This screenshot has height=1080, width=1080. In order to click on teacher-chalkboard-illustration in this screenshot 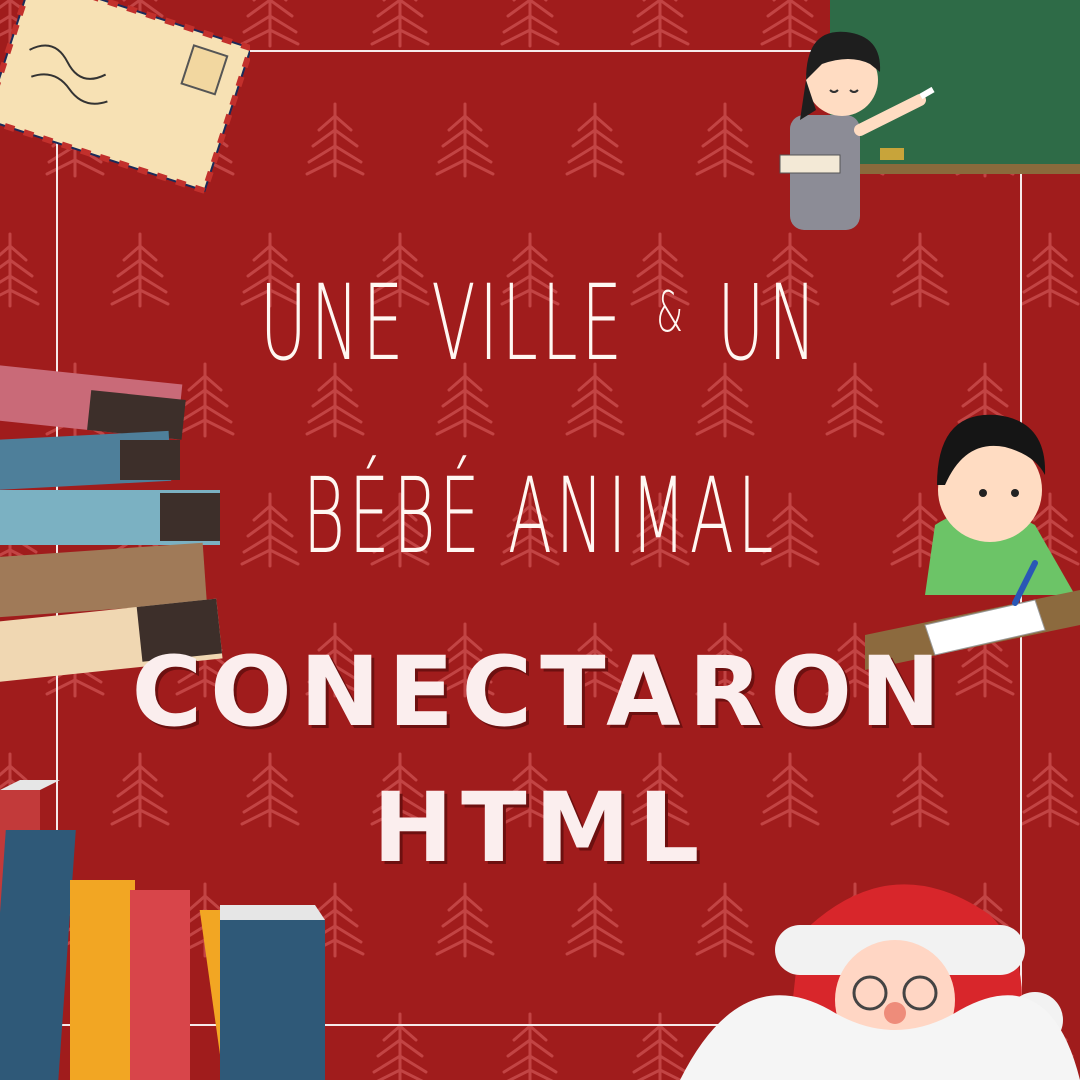, I will do `click(929, 115)`.